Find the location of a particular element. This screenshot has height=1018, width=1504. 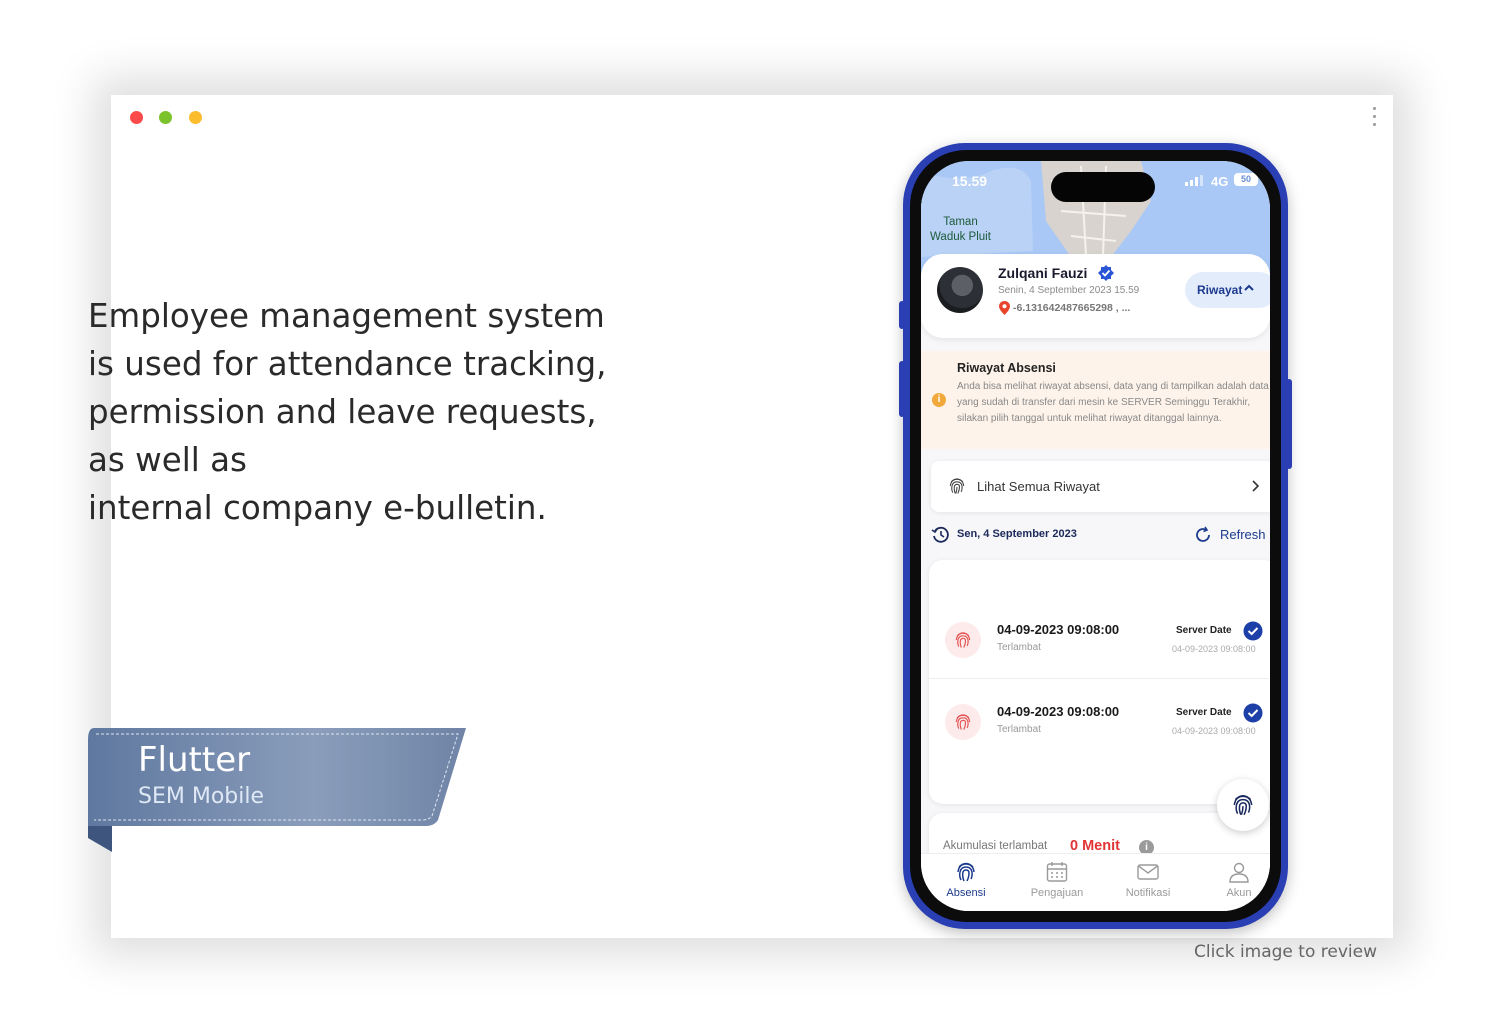

riwayat-button-label: Riwayat is located at coordinates (1220, 290).